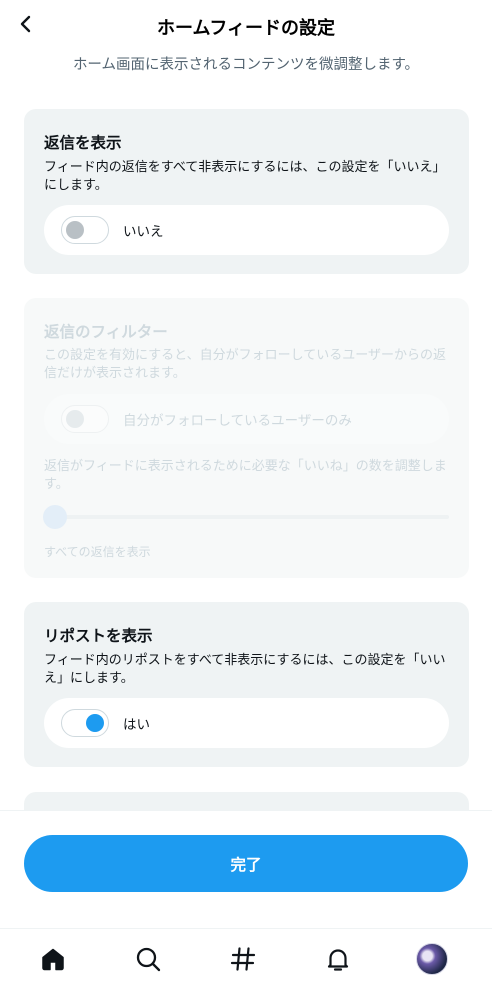 The height and width of the screenshot is (1001, 492). Describe the element at coordinates (136, 725) in the screenshot. I see `show-reposts-toggle-label: はい` at that location.